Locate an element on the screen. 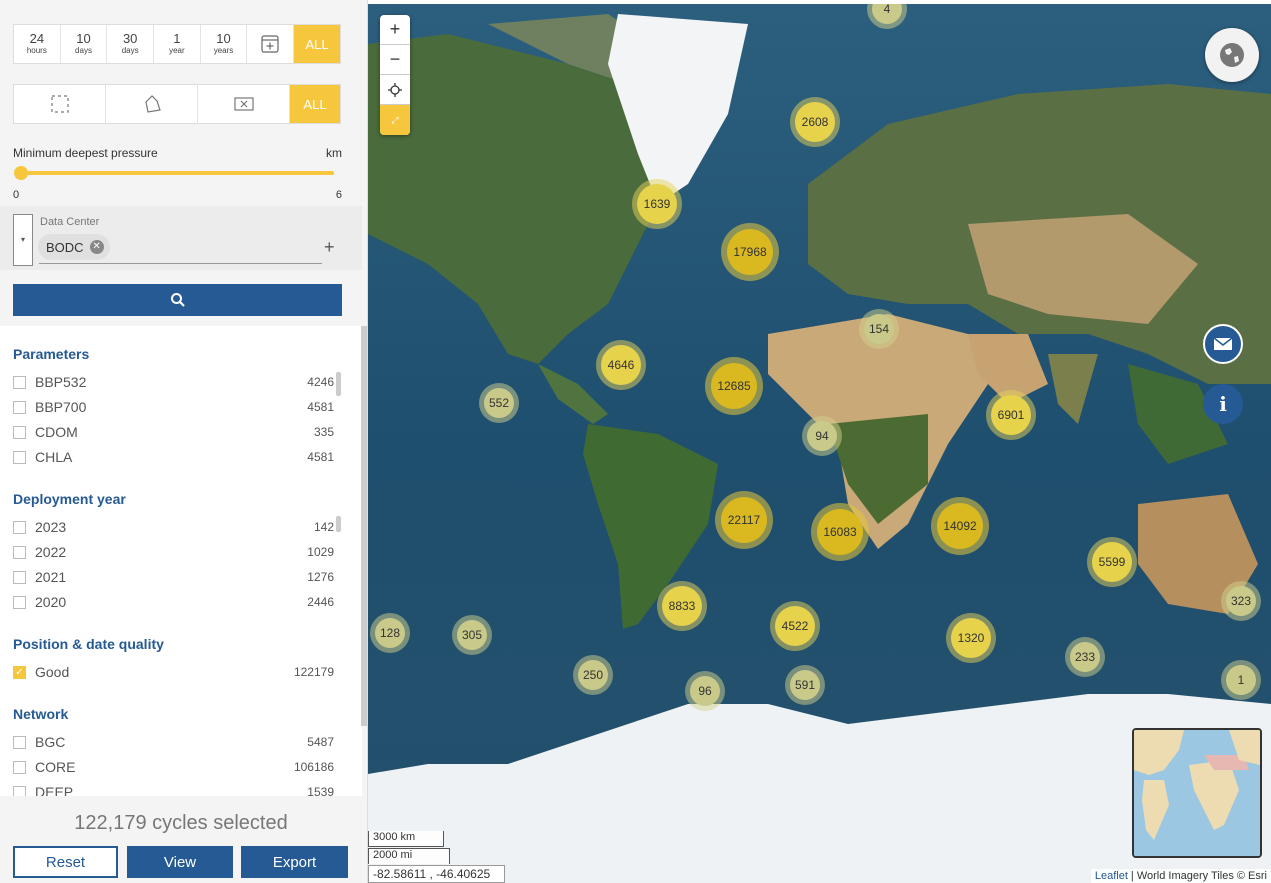 The height and width of the screenshot is (883, 1271). zoom-in-button: + is located at coordinates (395, 30).